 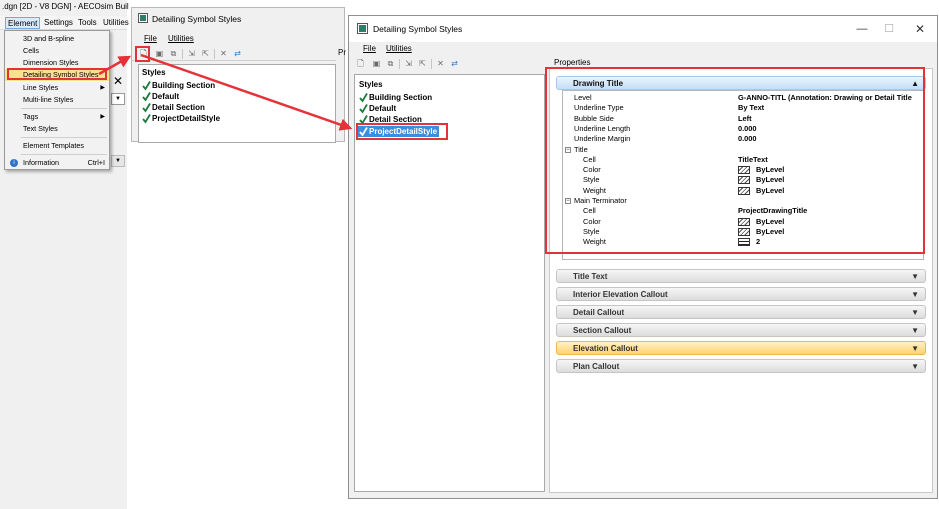 What do you see at coordinates (57, 39) in the screenshot?
I see `menu-item-3d-bspline: 3D and B-spline` at bounding box center [57, 39].